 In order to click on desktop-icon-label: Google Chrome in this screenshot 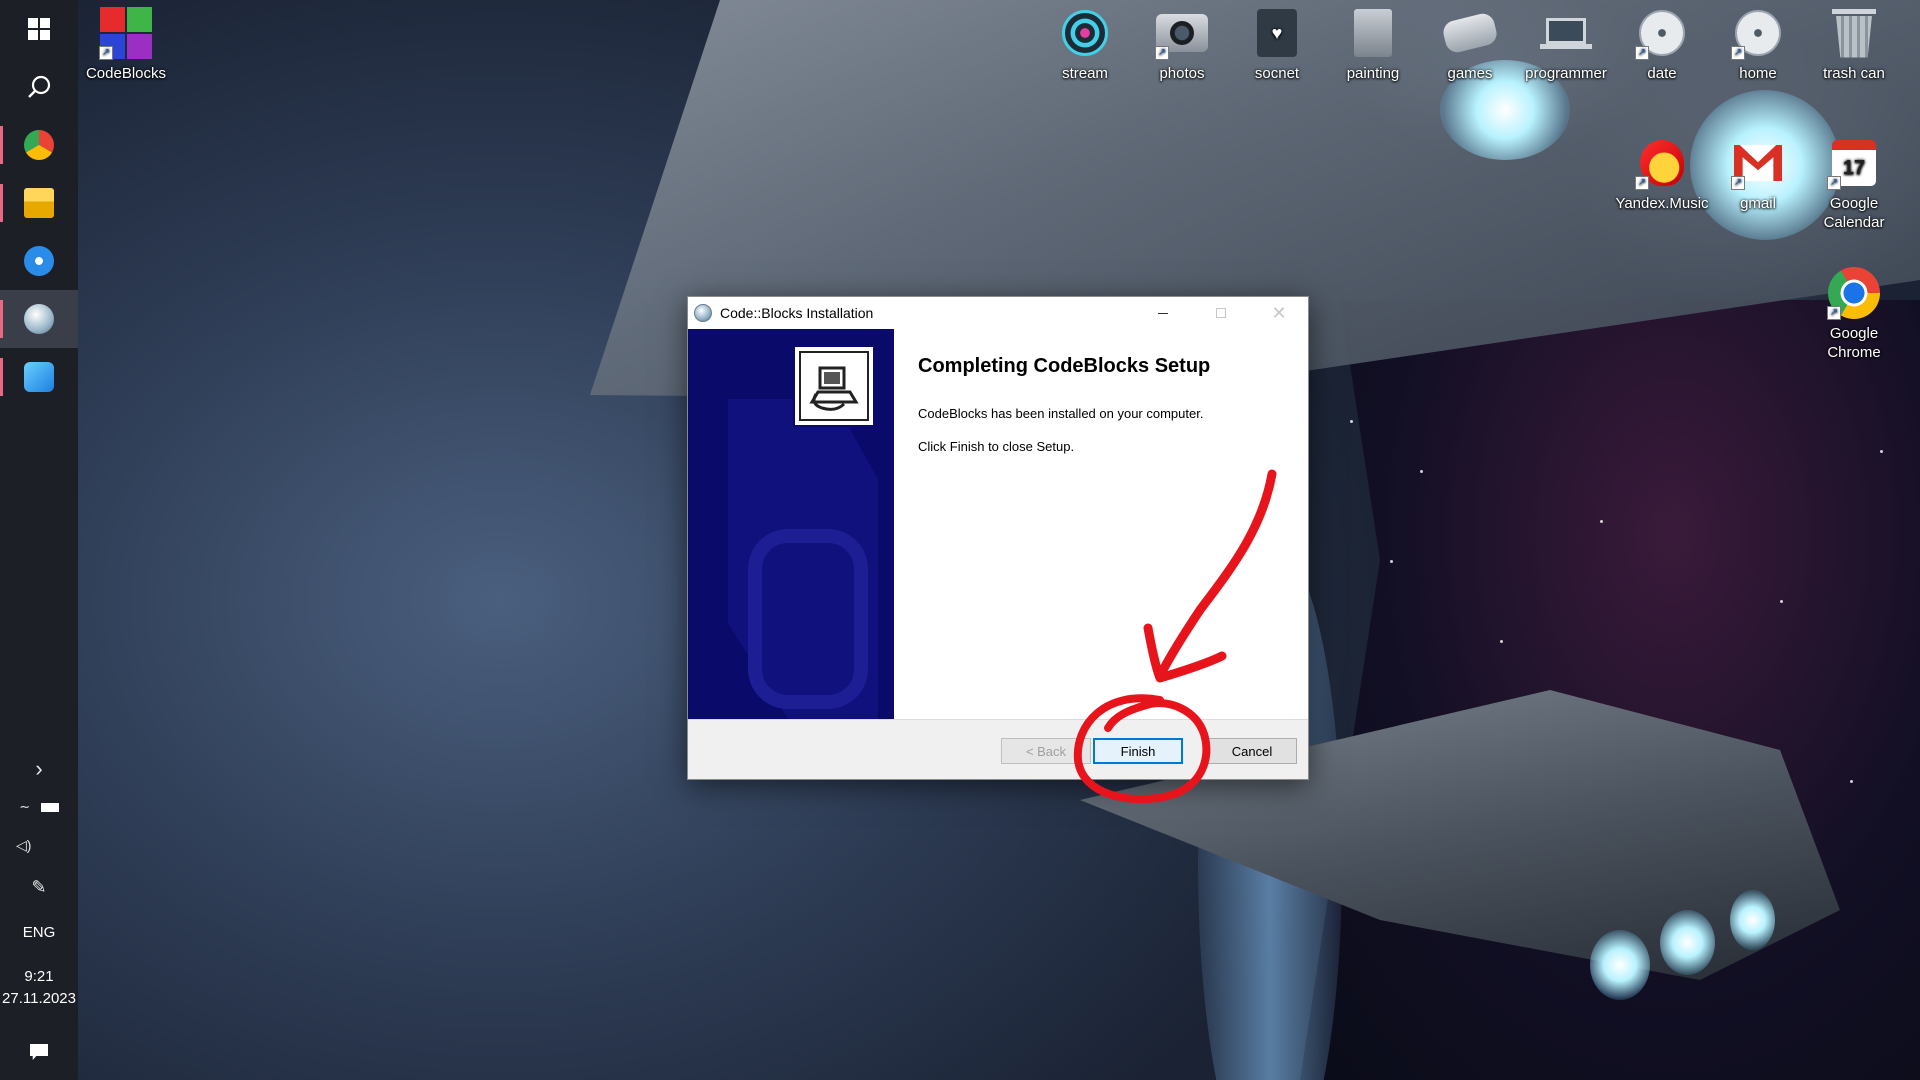, I will do `click(1854, 343)`.